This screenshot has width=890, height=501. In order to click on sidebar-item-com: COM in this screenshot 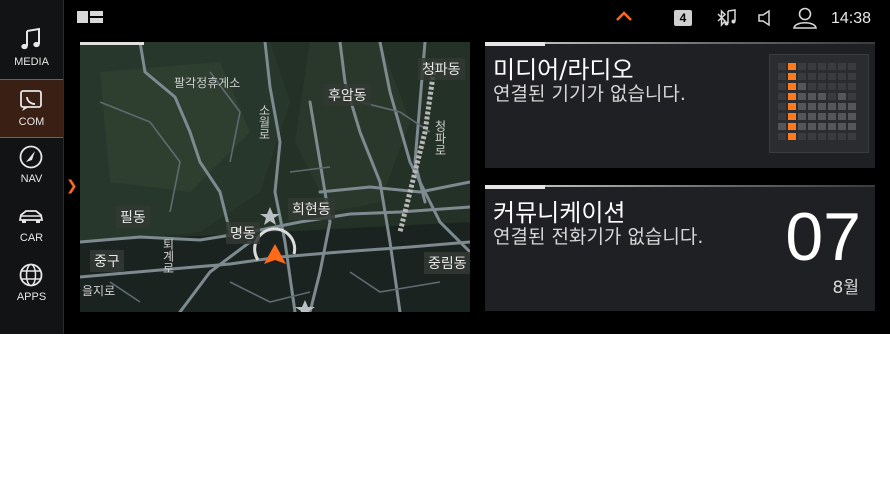, I will do `click(31, 108)`.